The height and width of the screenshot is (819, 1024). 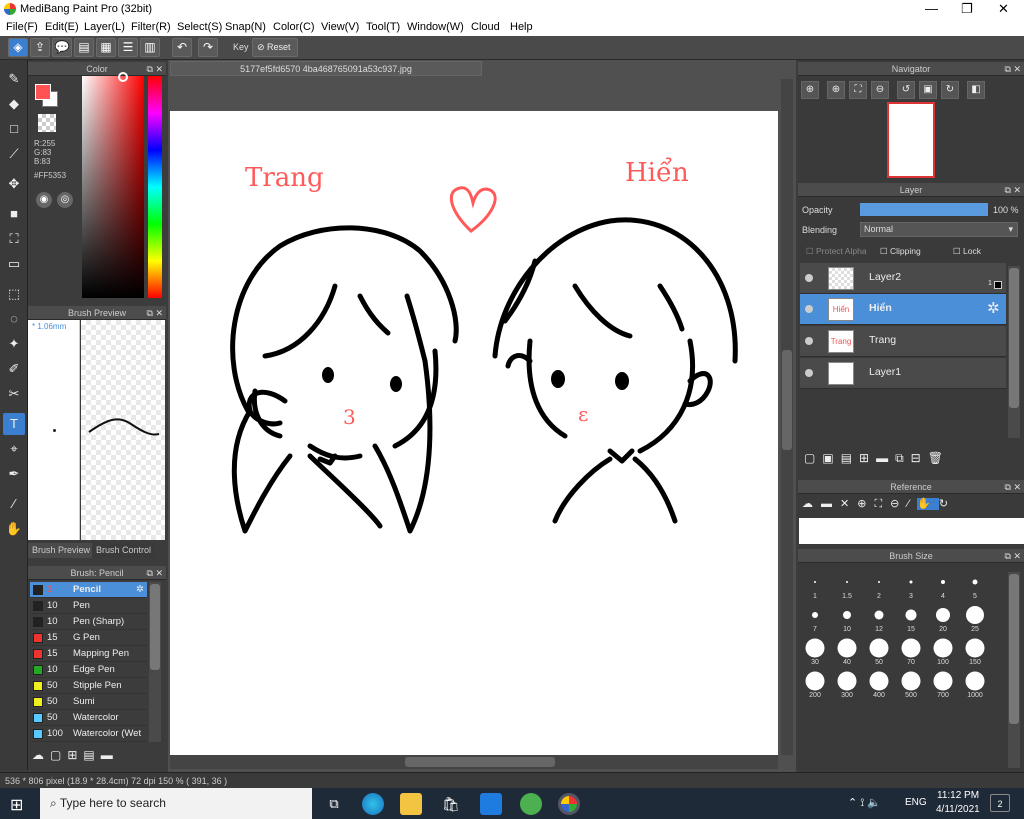 What do you see at coordinates (815, 585) in the screenshot?
I see `brush-size-option: 1` at bounding box center [815, 585].